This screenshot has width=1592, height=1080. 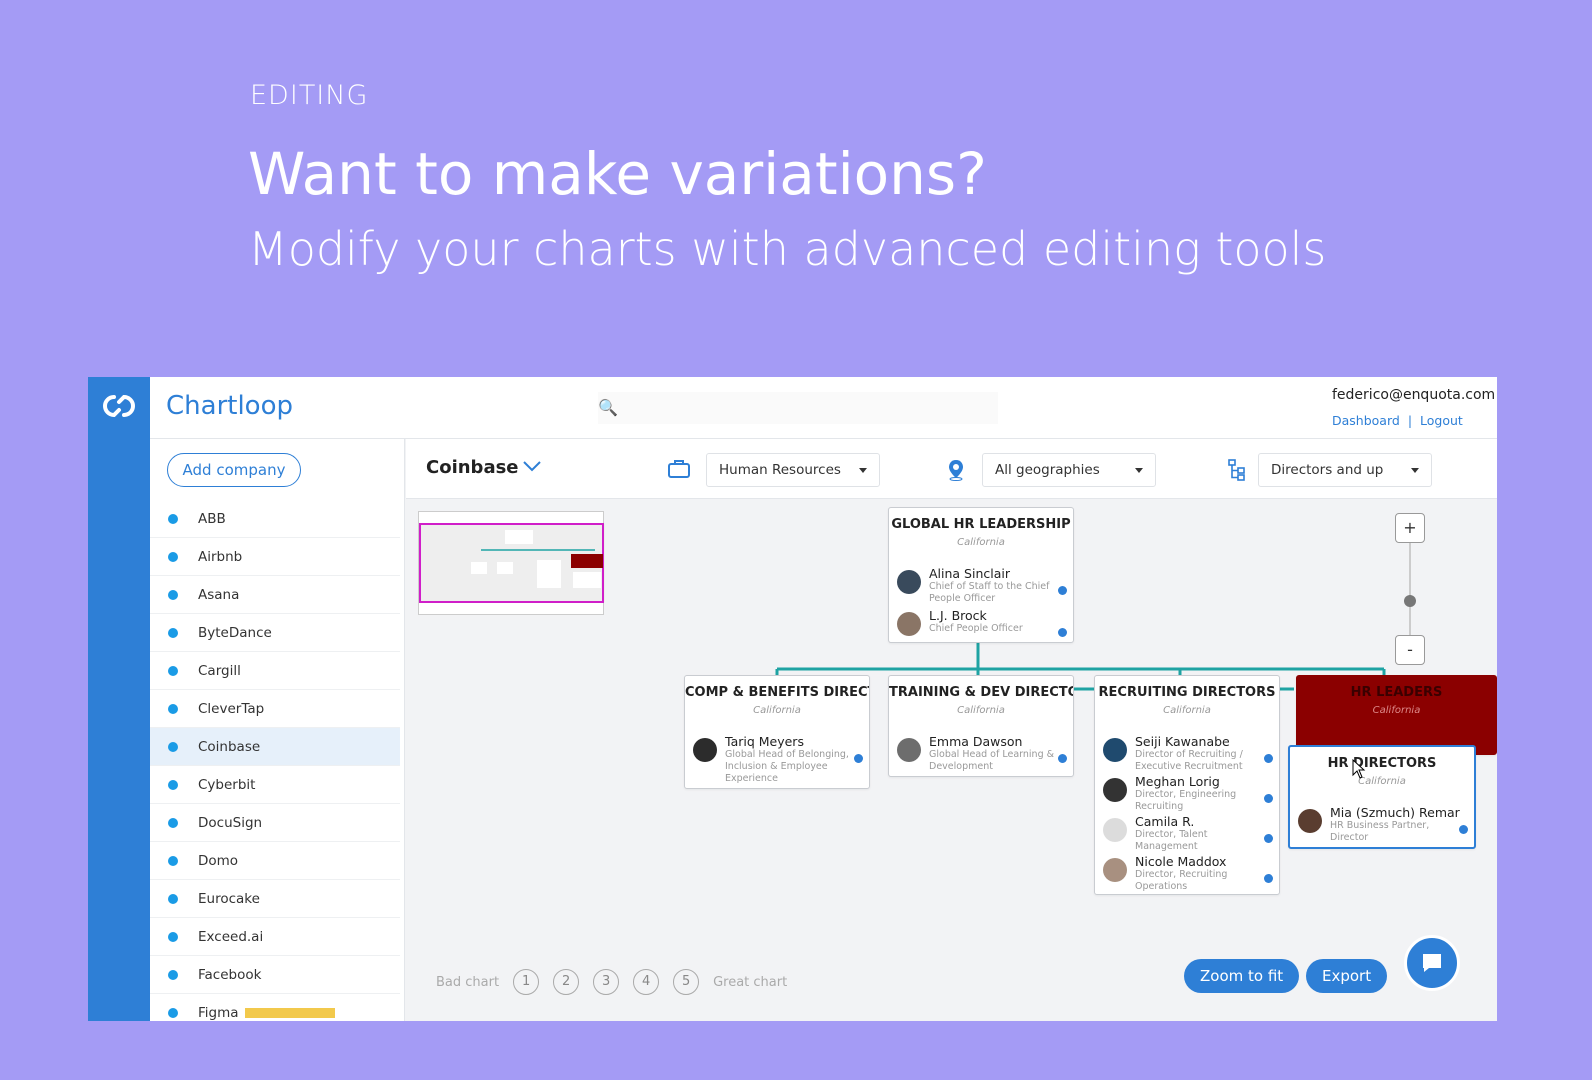 What do you see at coordinates (119, 699) in the screenshot?
I see `left-rail` at bounding box center [119, 699].